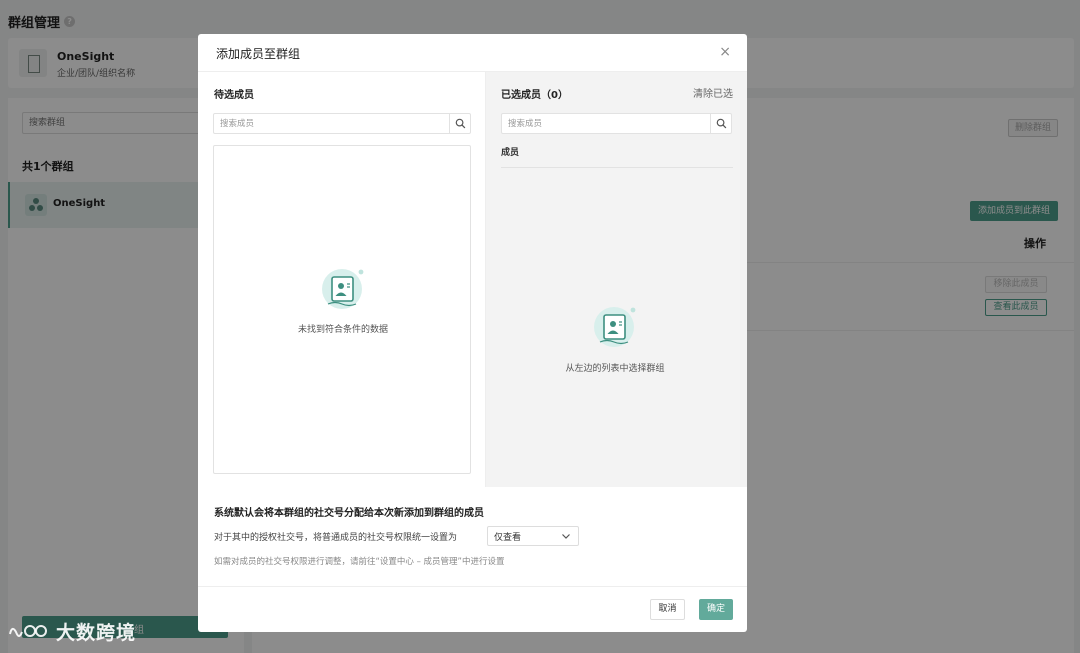 Image resolution: width=1080 pixels, height=653 pixels. I want to click on settings-title: 系统默认会将本群组的社交号分配给本次新添加到群组的成员, so click(349, 513).